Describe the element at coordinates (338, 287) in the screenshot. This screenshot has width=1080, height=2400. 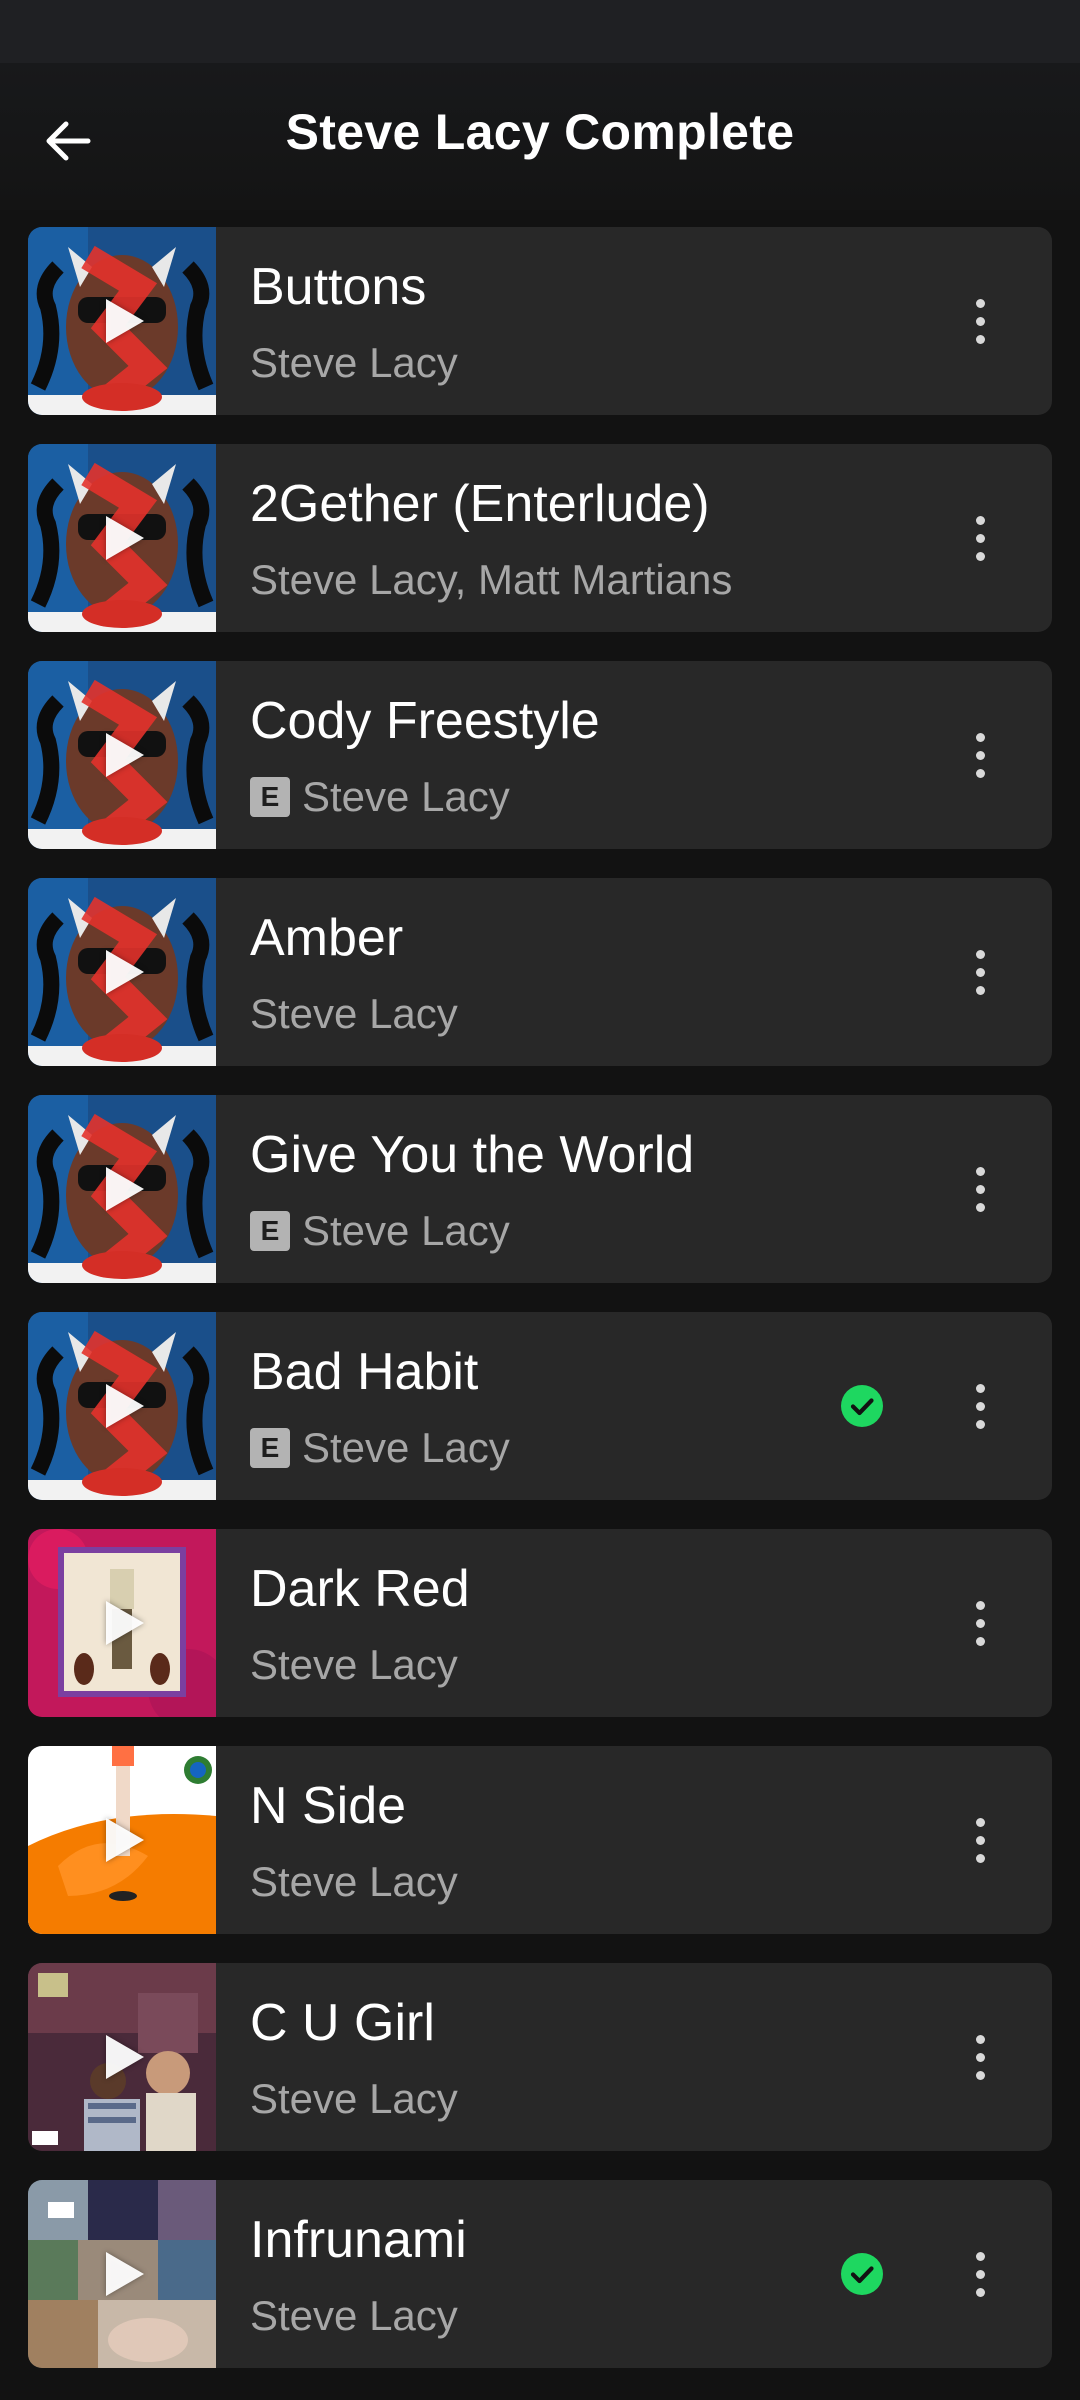
I see `track-title: Buttons` at that location.